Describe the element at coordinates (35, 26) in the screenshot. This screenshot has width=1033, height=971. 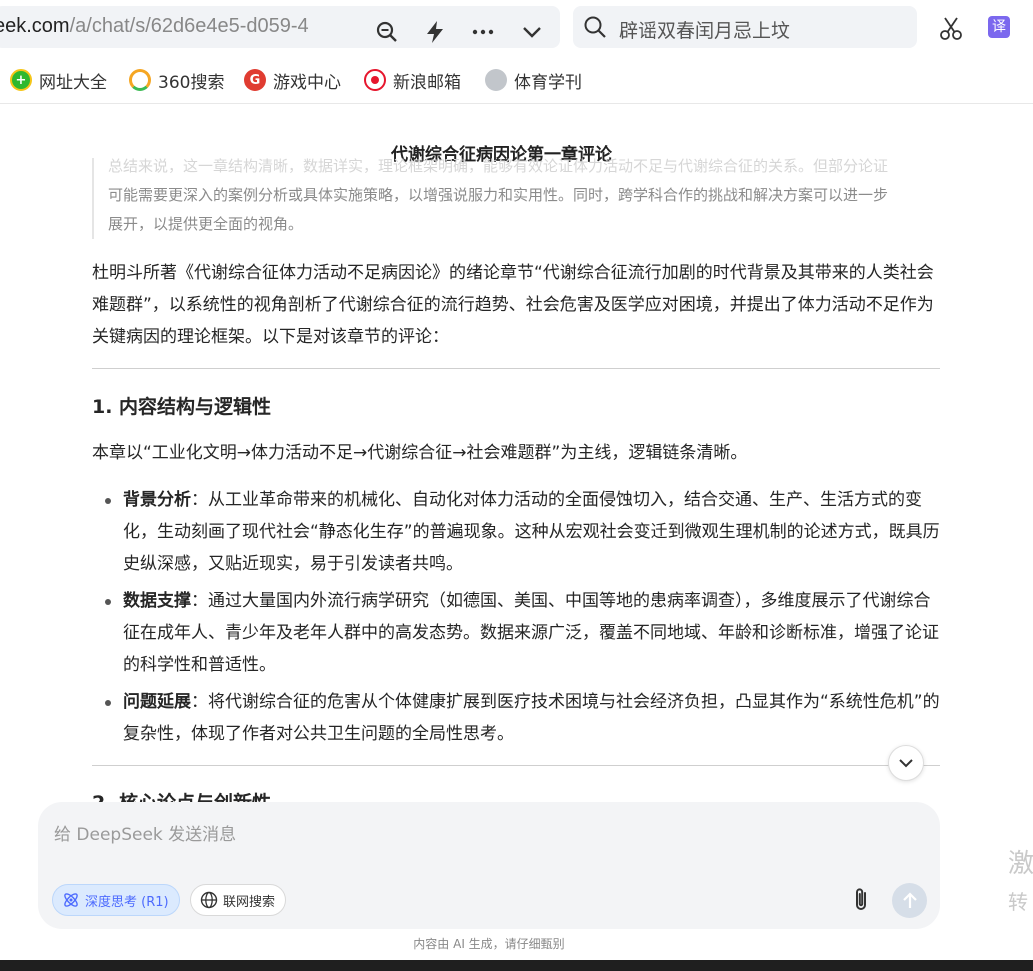
I see `url-host: eek.com` at that location.